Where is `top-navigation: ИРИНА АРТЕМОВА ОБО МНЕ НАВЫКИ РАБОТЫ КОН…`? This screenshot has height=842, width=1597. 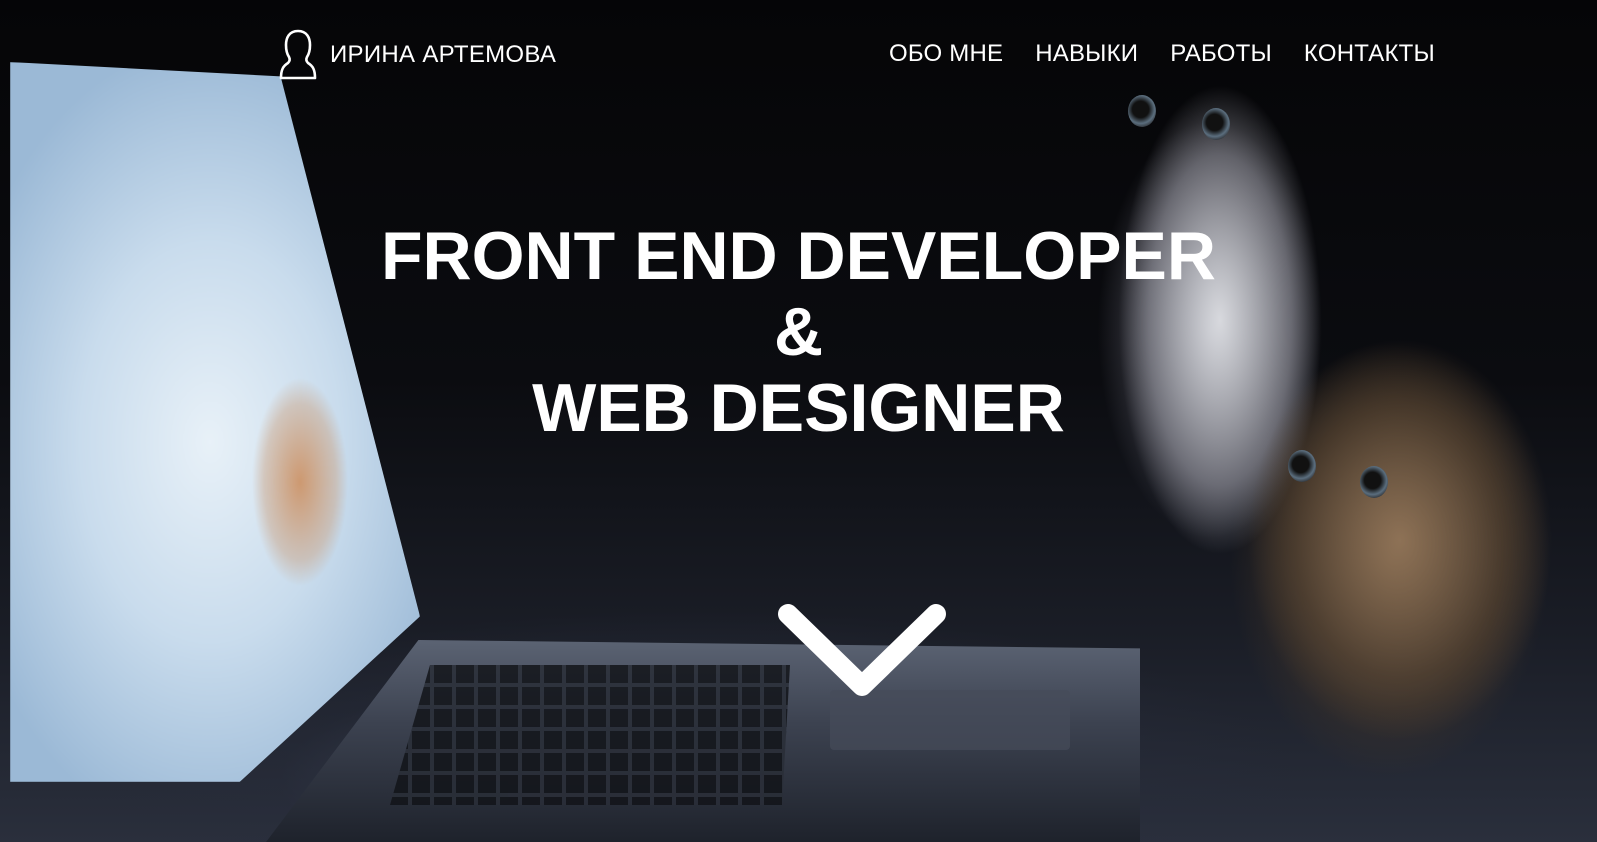
top-navigation: ИРИНА АРТЕМОВА ОБО МНЕ НАВЫКИ РАБОТЫ КОН… is located at coordinates (798, 55).